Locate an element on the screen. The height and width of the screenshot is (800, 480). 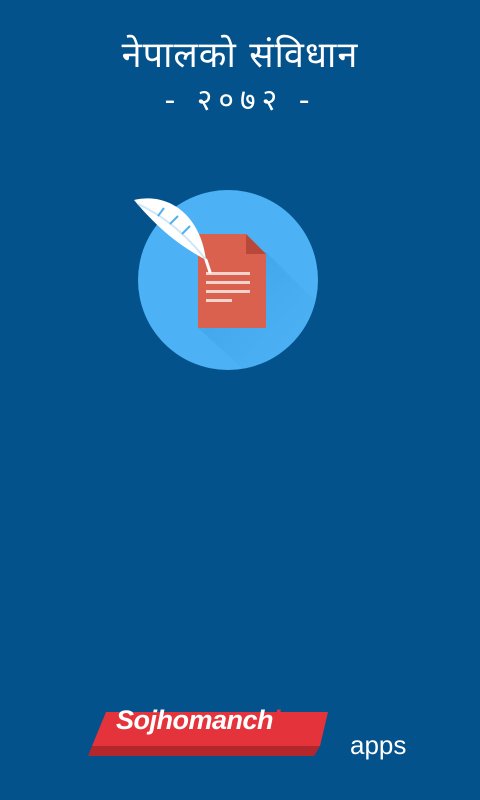
brand-name: Sojhomanchhe is located at coordinates (210, 720).